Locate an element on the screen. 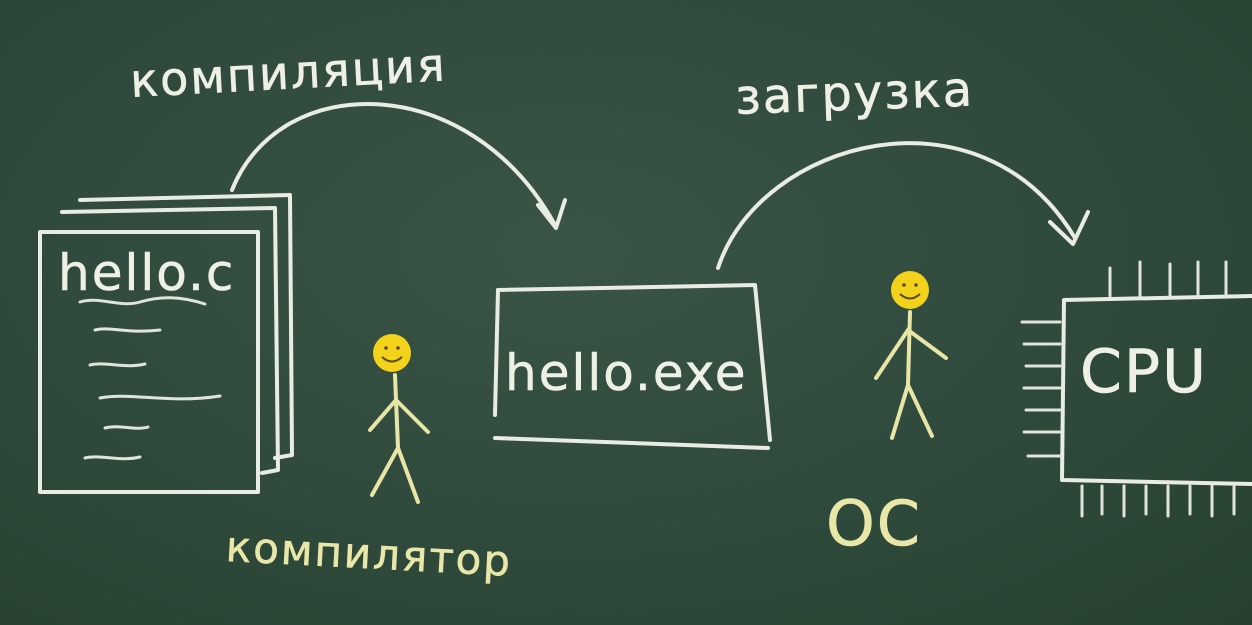 This screenshot has width=1252, height=625. os-figure-icon is located at coordinates (911, 355).